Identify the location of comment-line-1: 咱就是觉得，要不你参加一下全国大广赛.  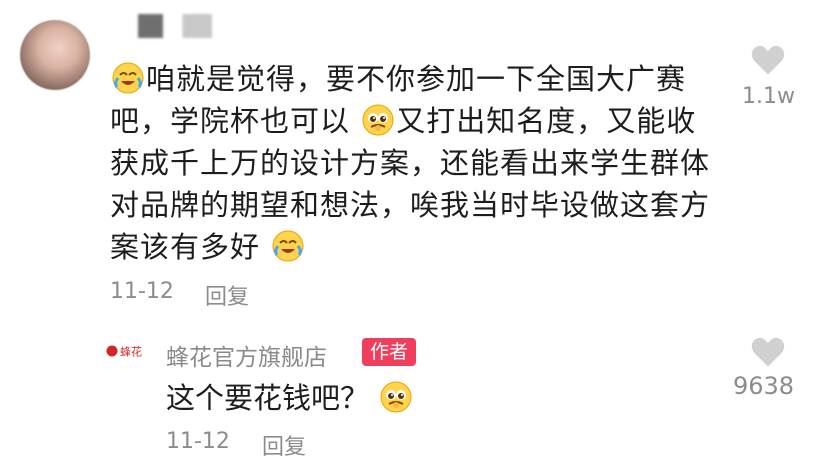
(410, 79).